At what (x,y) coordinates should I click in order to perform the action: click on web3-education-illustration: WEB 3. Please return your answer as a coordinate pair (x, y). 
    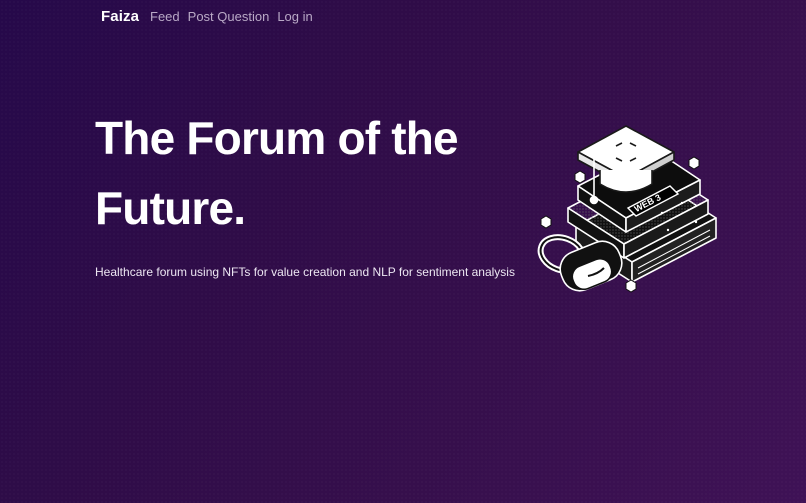
    Looking at the image, I should click on (627, 209).